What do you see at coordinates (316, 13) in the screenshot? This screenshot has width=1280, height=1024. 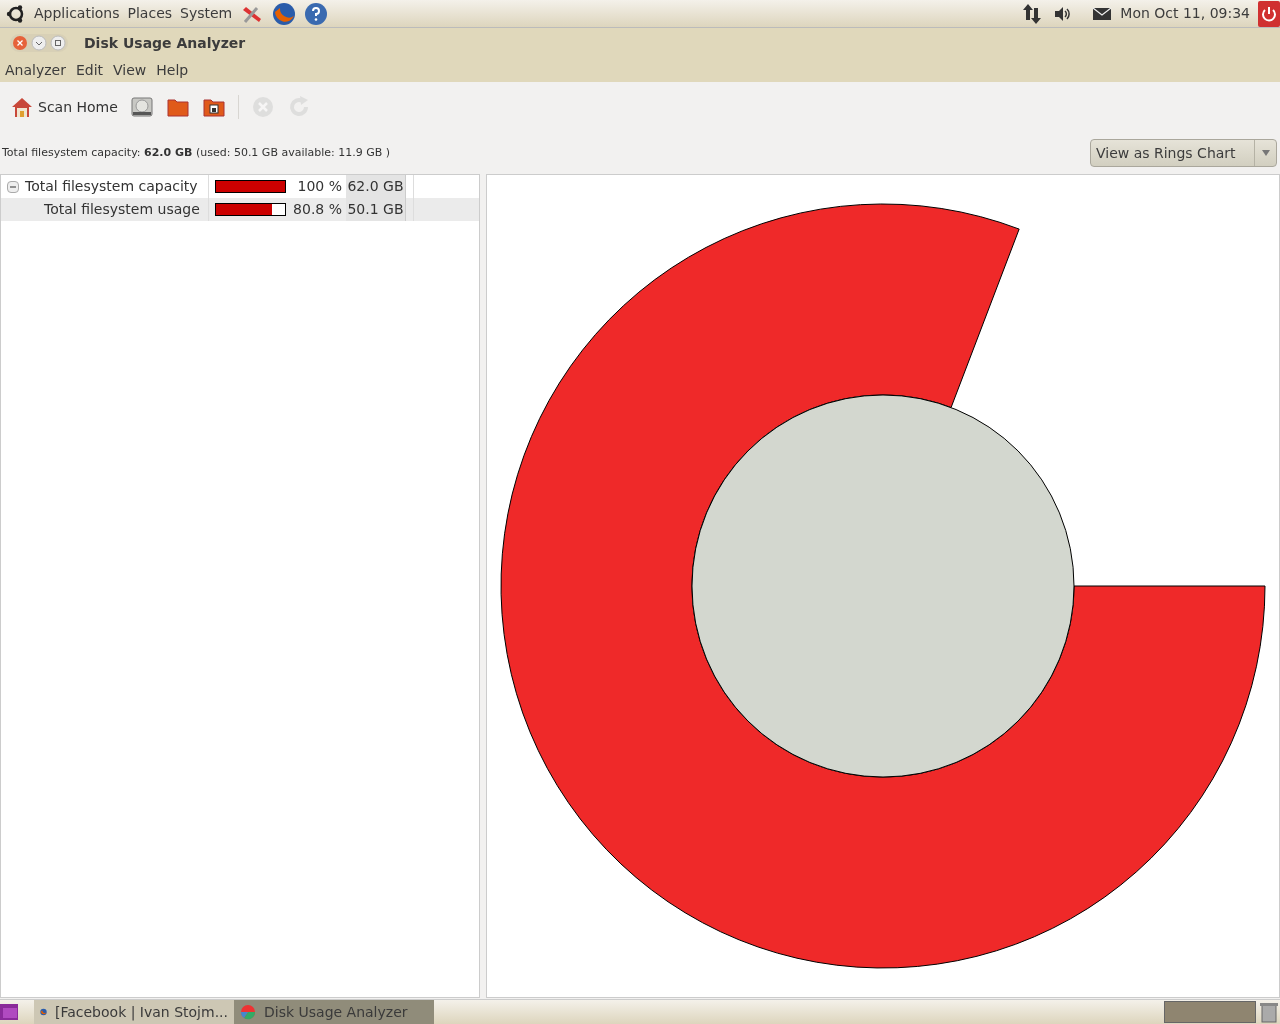 I see `help-icon` at bounding box center [316, 13].